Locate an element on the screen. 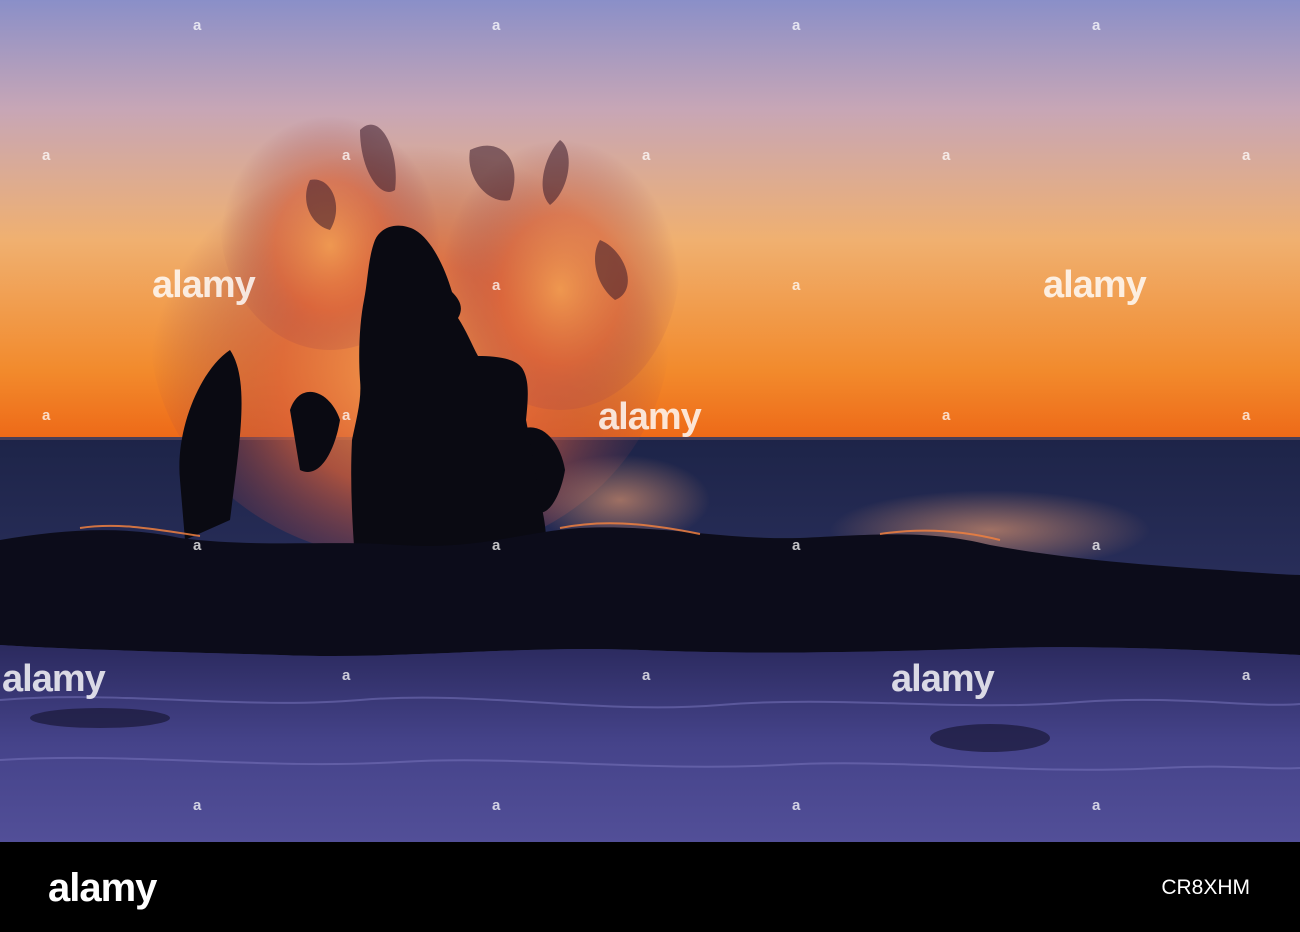  alamy-logo: alamy is located at coordinates (102, 888).